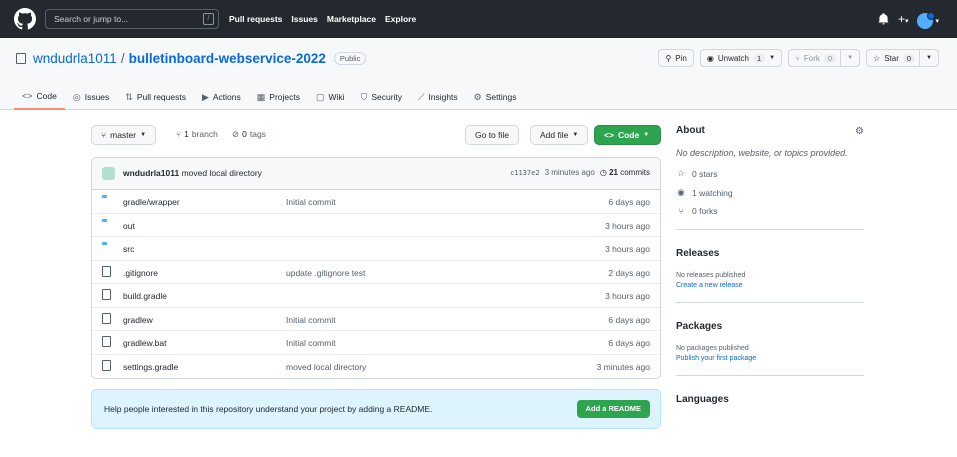 This screenshot has height=457, width=957. Describe the element at coordinates (75, 58) in the screenshot. I see `repo-owner-link: wndudrla1011` at that location.